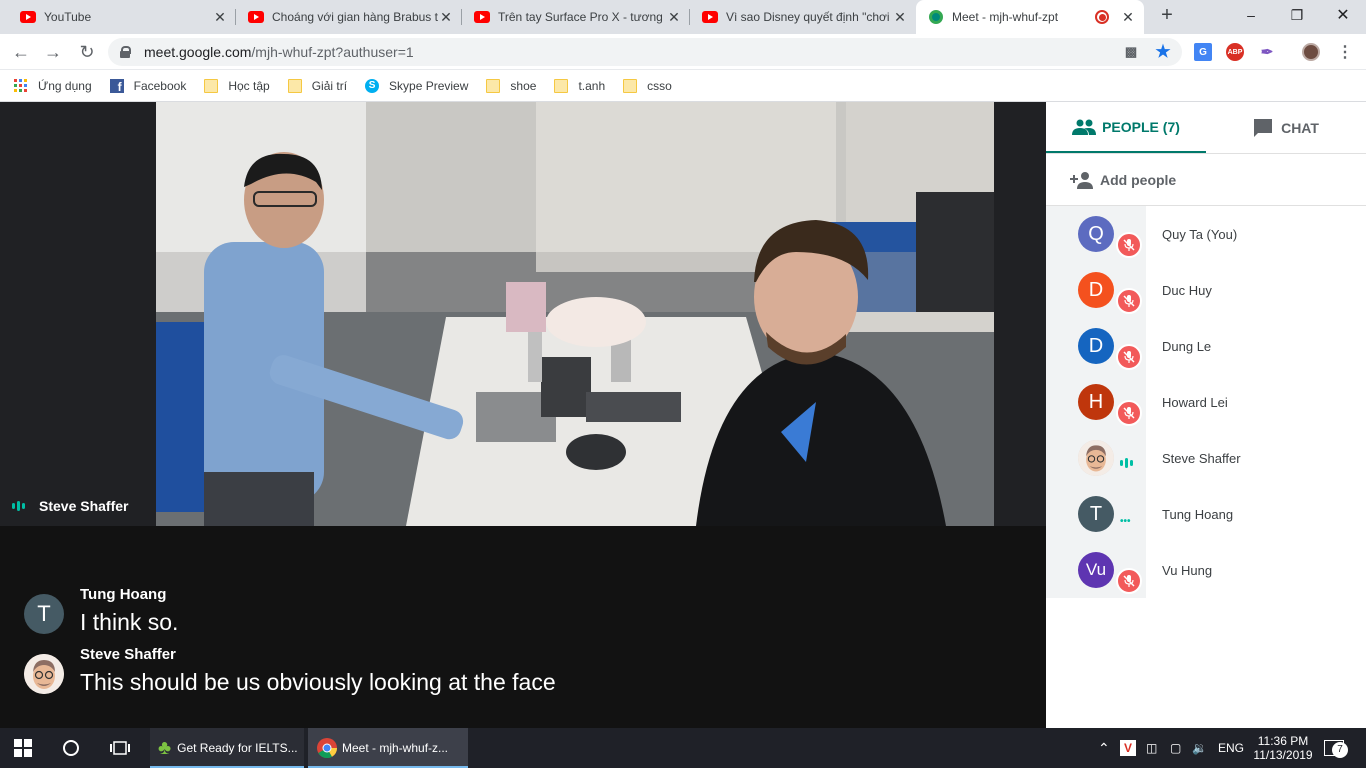 The image size is (1366, 768). Describe the element at coordinates (1187, 570) in the screenshot. I see `participant-name: Vu Hung` at that location.